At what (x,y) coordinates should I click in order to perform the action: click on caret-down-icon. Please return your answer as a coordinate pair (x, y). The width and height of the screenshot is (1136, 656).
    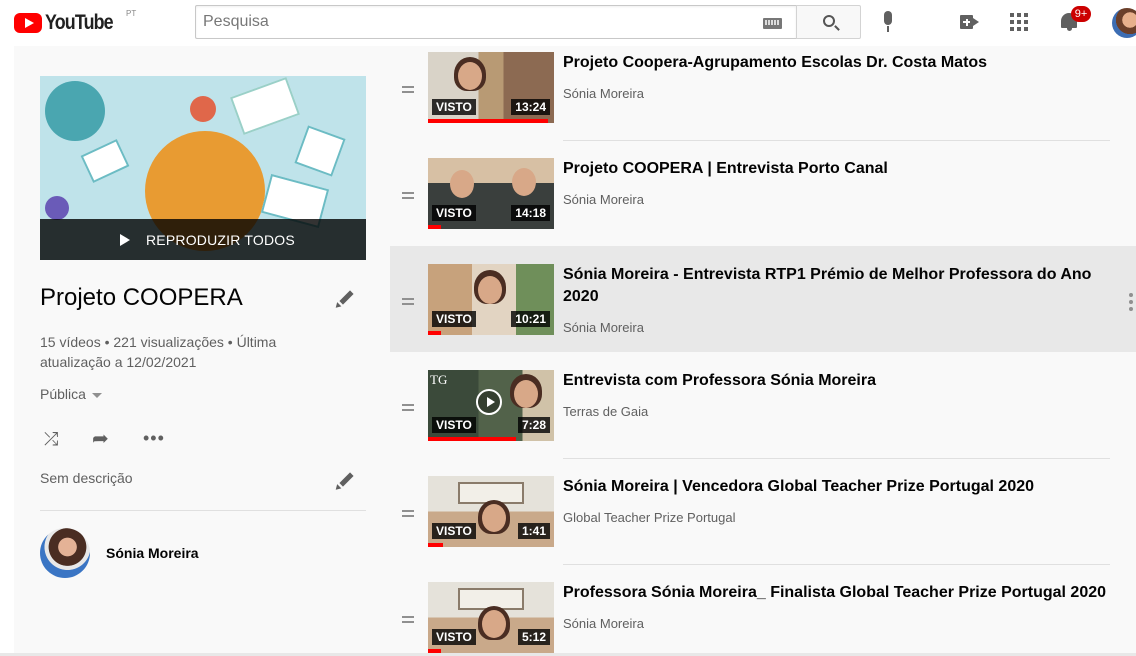
    Looking at the image, I should click on (96, 395).